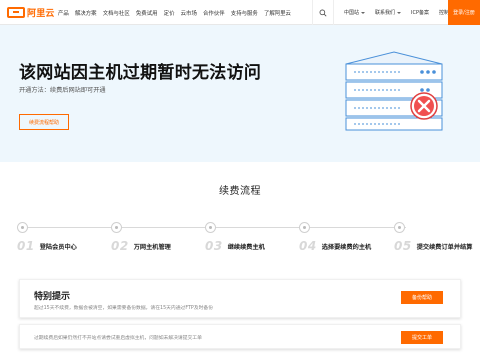 Image resolution: width=480 pixels, height=360 pixels. What do you see at coordinates (464, 12) in the screenshot?
I see `login-register-button: 登录/注册` at bounding box center [464, 12].